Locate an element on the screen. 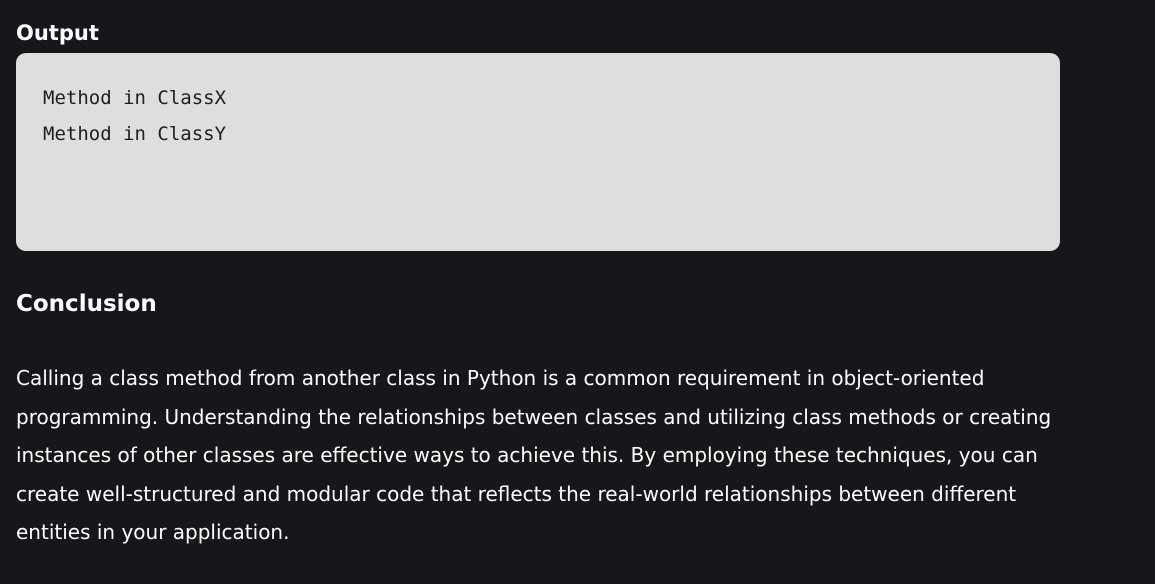 This screenshot has height=584, width=1155. output-heading: Output is located at coordinates (57, 33).